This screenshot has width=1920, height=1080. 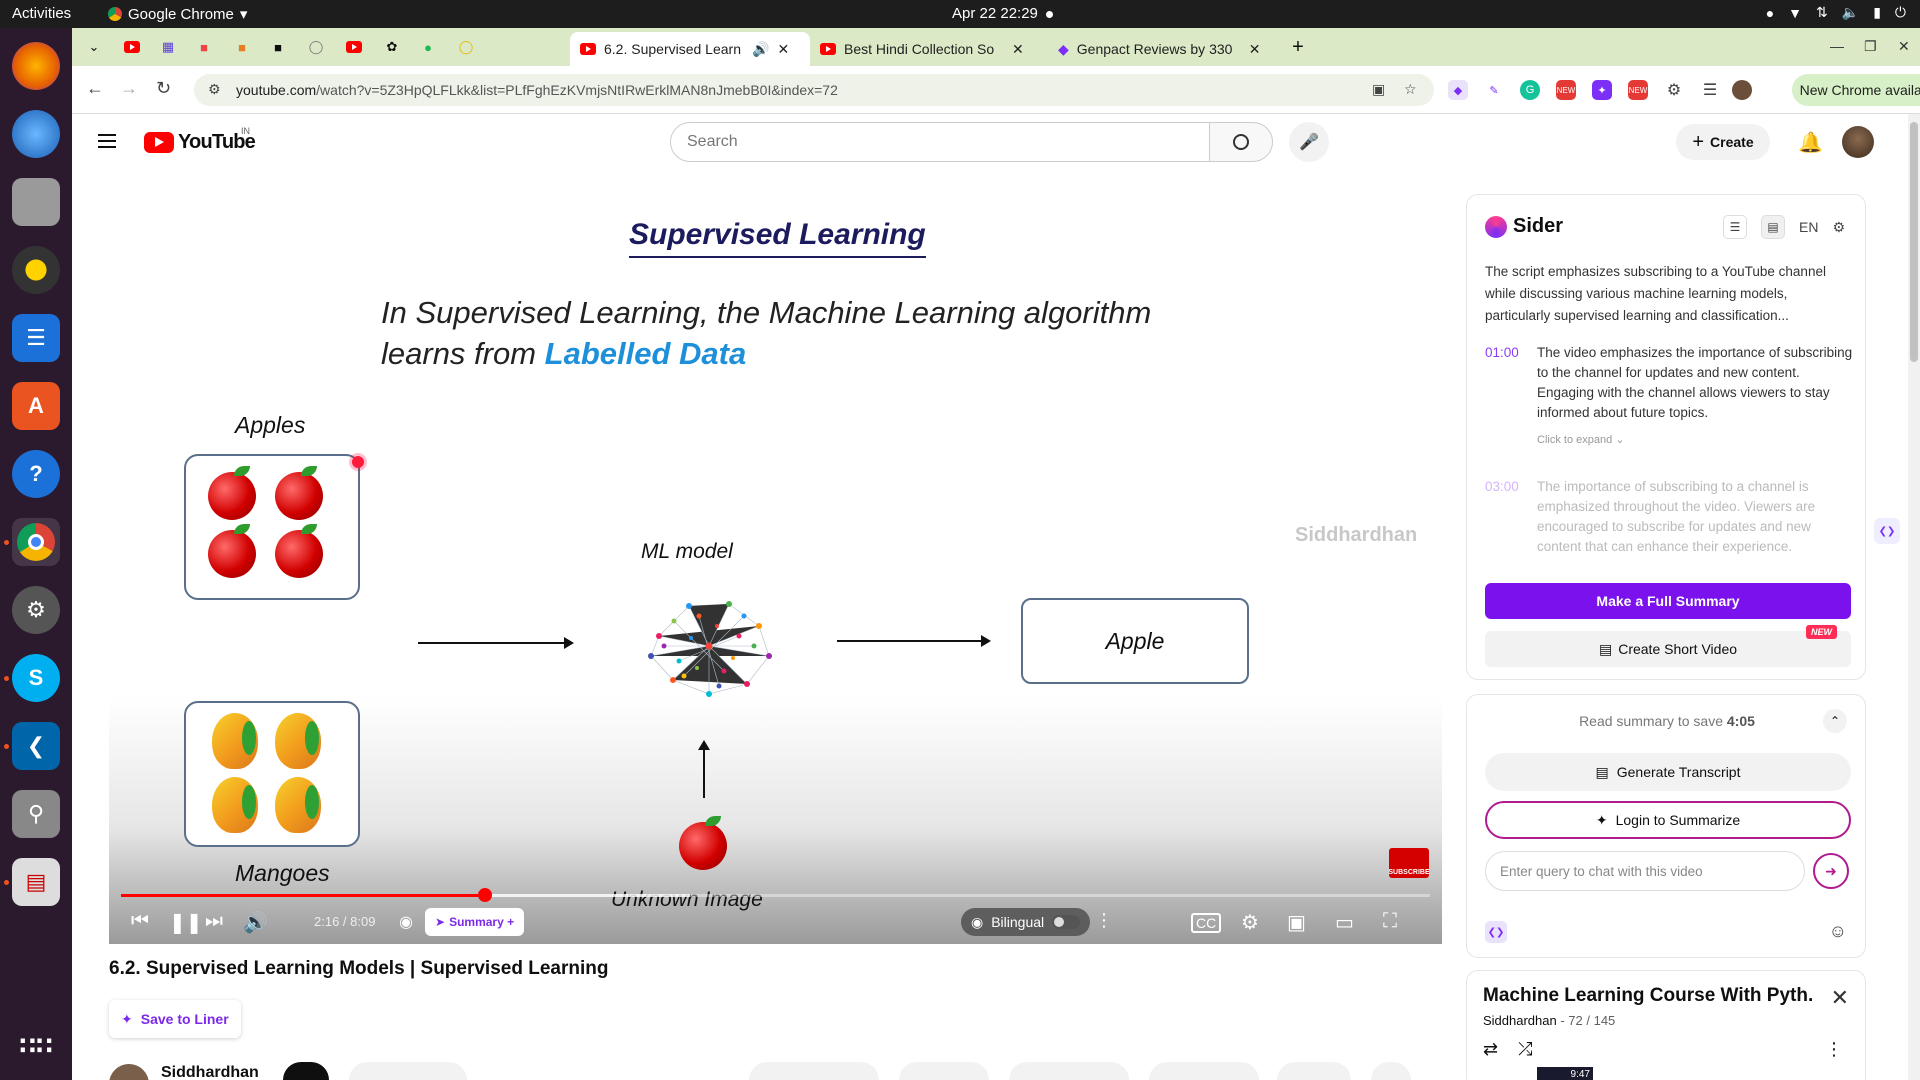 I want to click on subscribe-watermark: SUBSCRIBE, so click(x=1409, y=863).